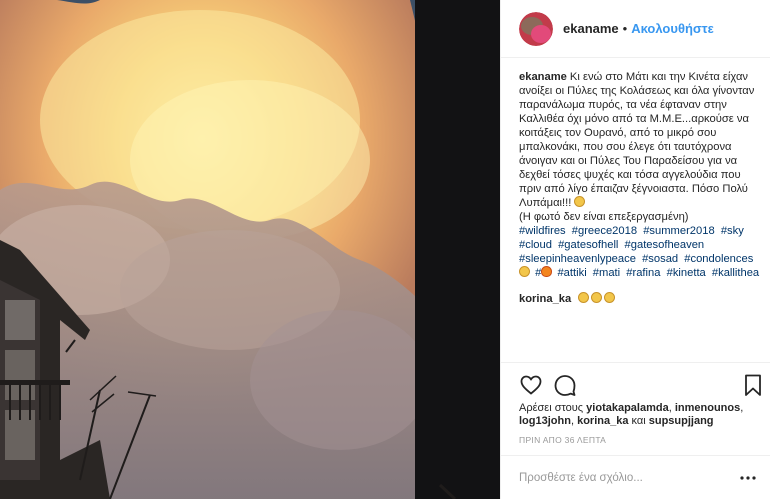 The height and width of the screenshot is (499, 770). Describe the element at coordinates (638, 421) in the screenshot. I see `likes-connector: και` at that location.